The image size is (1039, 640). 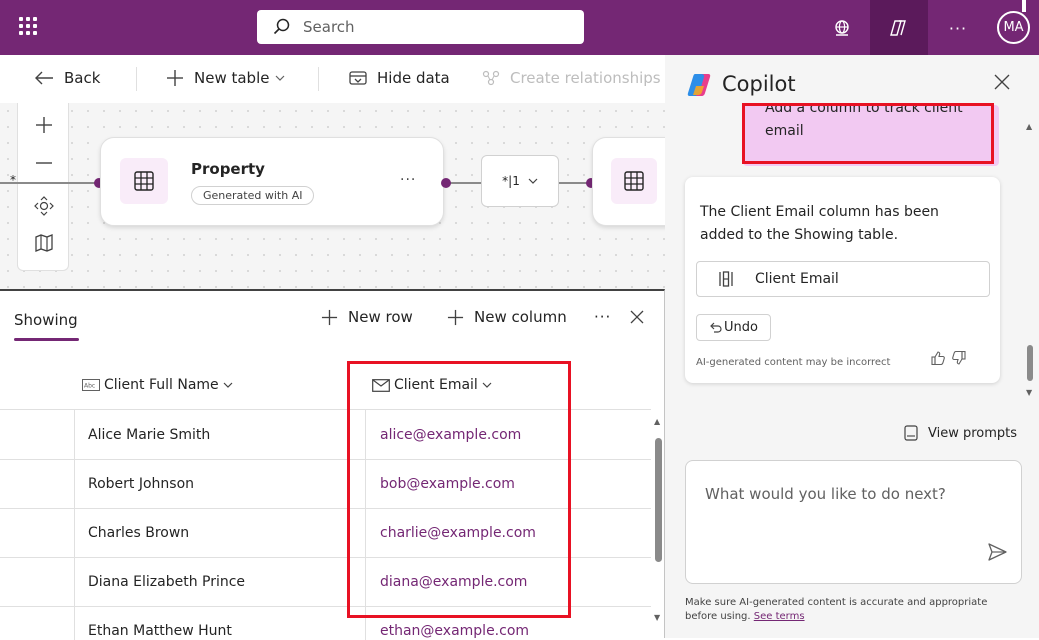 What do you see at coordinates (779, 616) in the screenshot?
I see `see-terms-link: See terms` at bounding box center [779, 616].